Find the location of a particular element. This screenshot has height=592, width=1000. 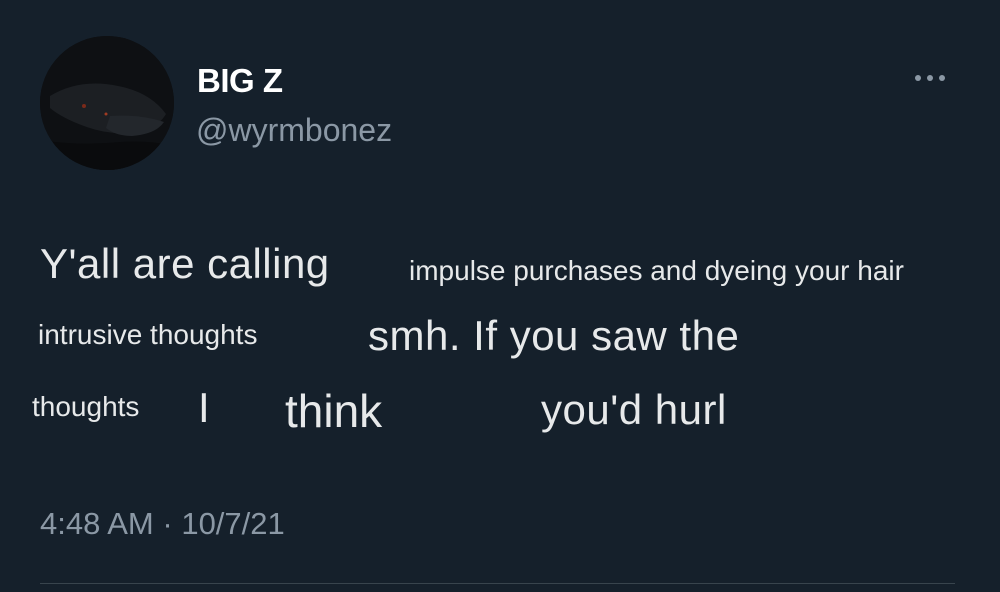

tweet-time: 4:48 AM is located at coordinates (97, 523).